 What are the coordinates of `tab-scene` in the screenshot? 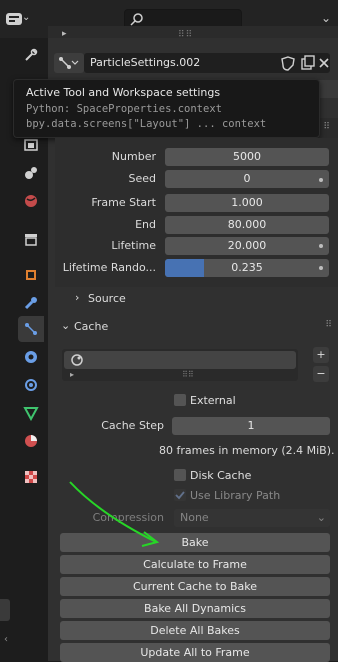 It's located at (31, 173).